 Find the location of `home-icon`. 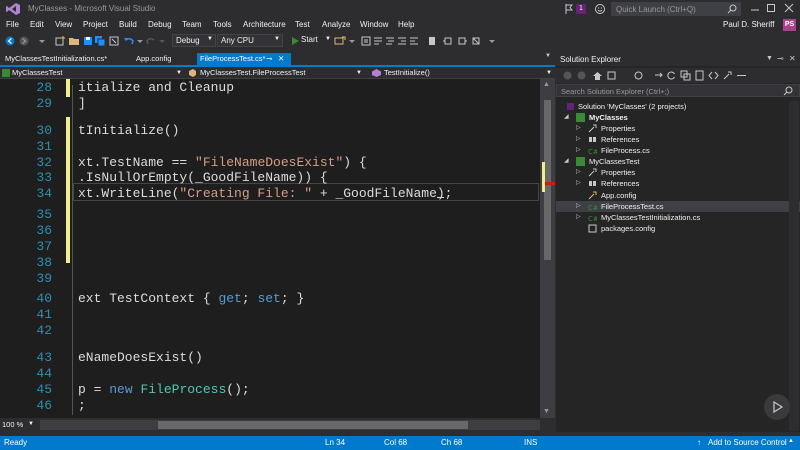

home-icon is located at coordinates (597, 75).